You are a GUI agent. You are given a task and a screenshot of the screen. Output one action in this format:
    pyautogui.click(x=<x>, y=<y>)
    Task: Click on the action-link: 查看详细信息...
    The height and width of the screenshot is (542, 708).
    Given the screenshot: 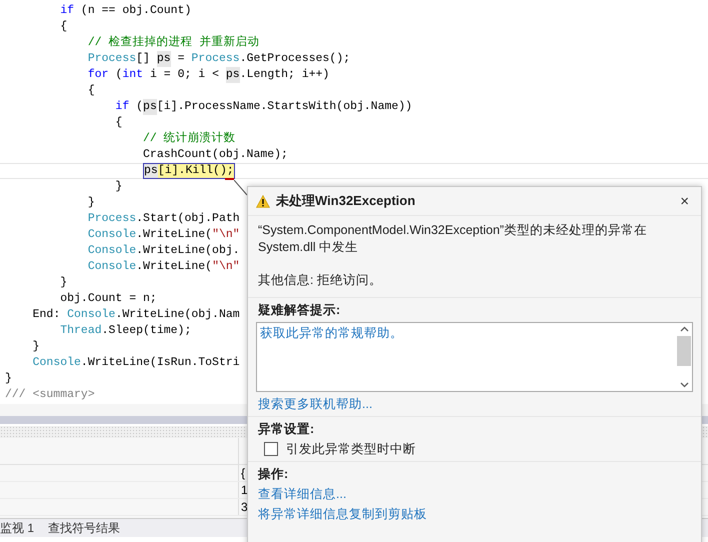 What is the action you would take?
    pyautogui.click(x=302, y=494)
    